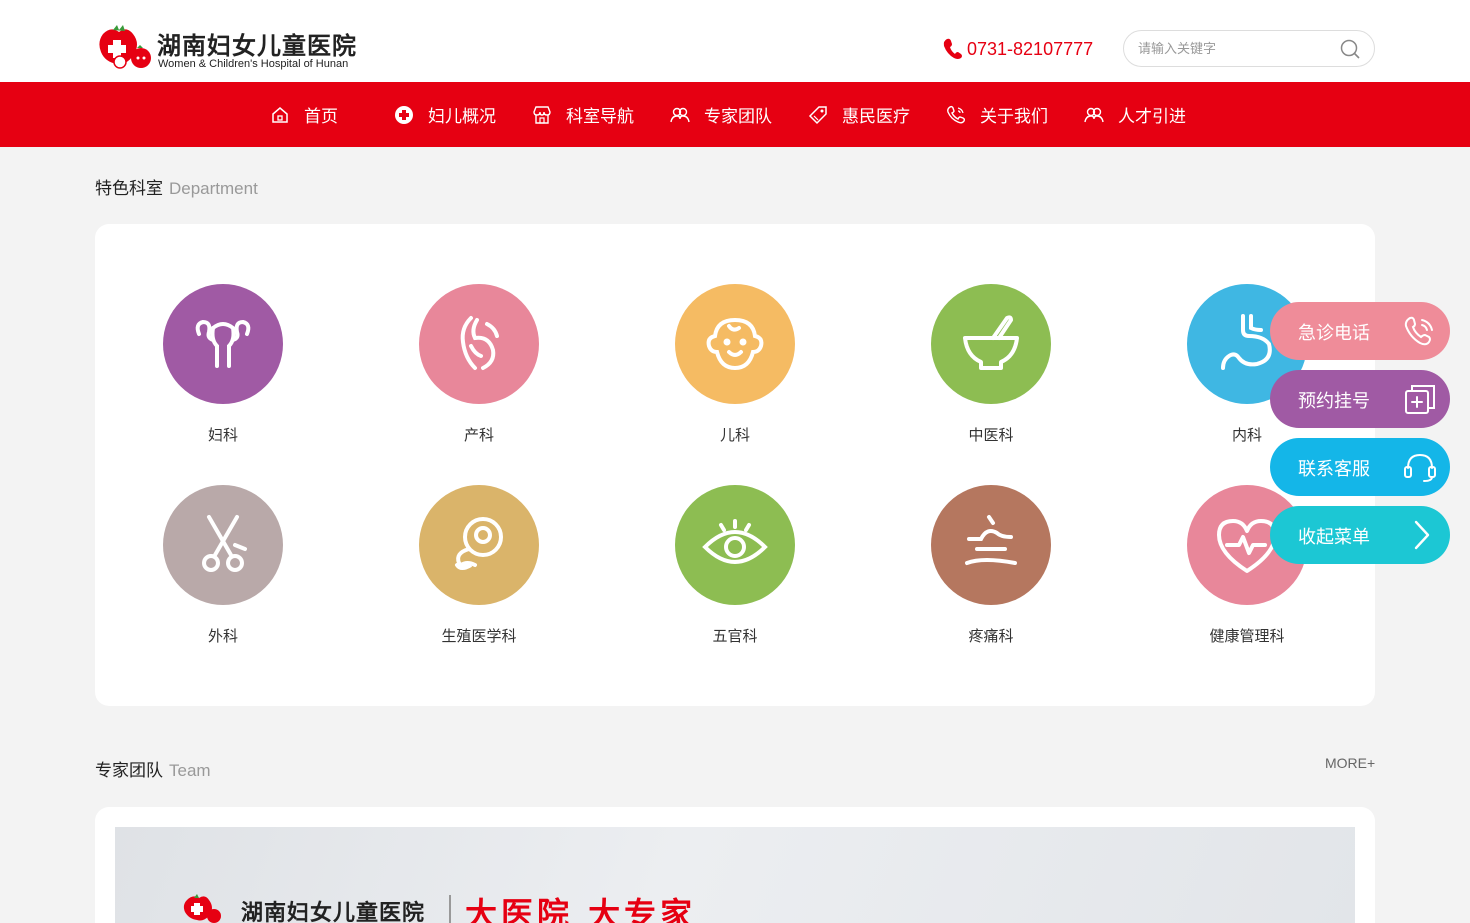 Image resolution: width=1470 pixels, height=923 pixels. I want to click on search-icon, so click(1350, 49).